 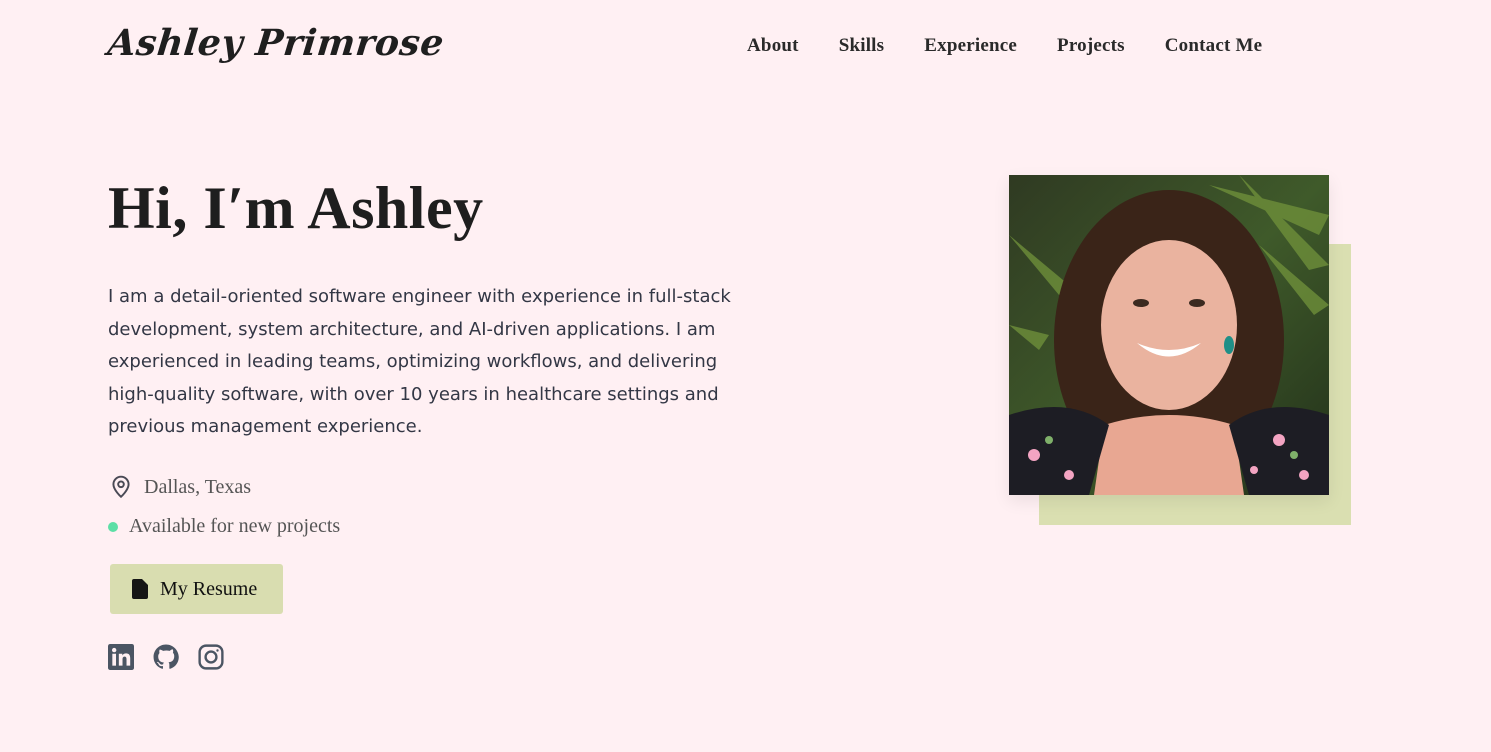 I want to click on social-links, so click(x=175, y=657).